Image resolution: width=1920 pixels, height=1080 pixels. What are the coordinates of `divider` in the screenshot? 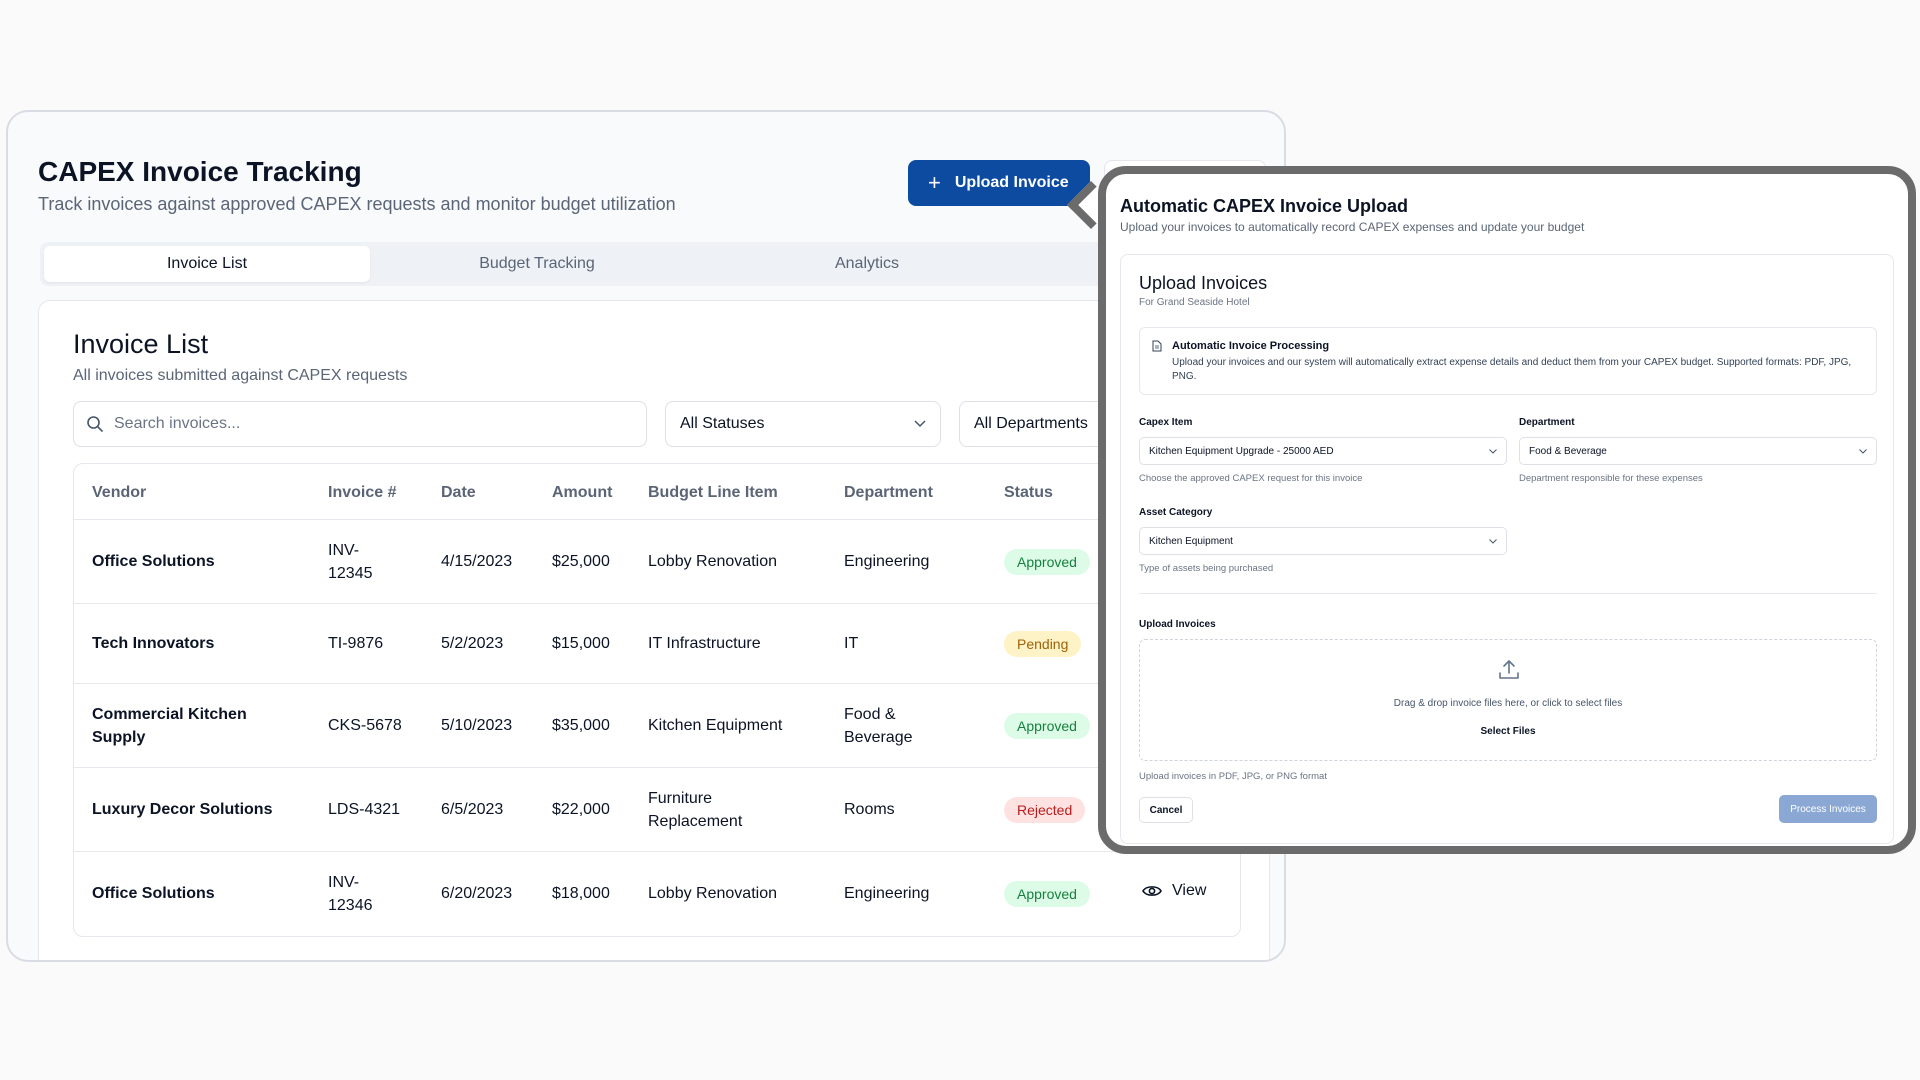 It's located at (1508, 593).